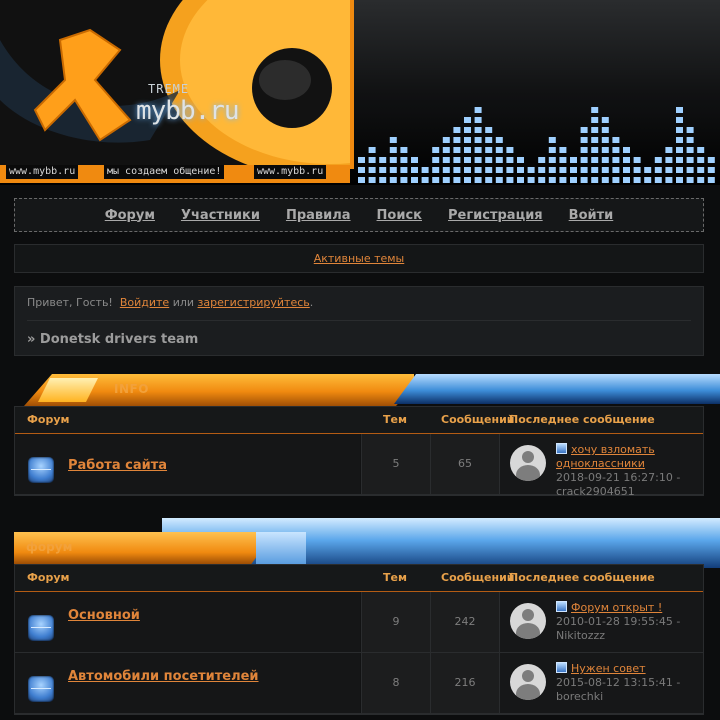 This screenshot has width=720, height=720. What do you see at coordinates (42, 172) in the screenshot?
I see `ticker-item: www.mybb.ru` at bounding box center [42, 172].